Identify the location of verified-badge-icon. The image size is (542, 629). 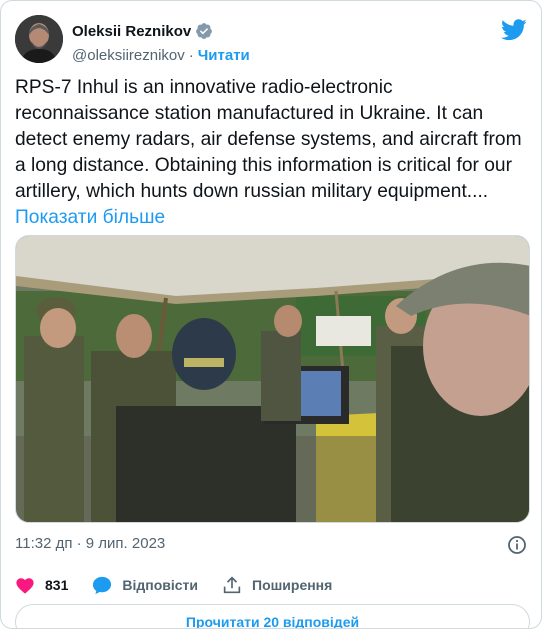
(204, 31).